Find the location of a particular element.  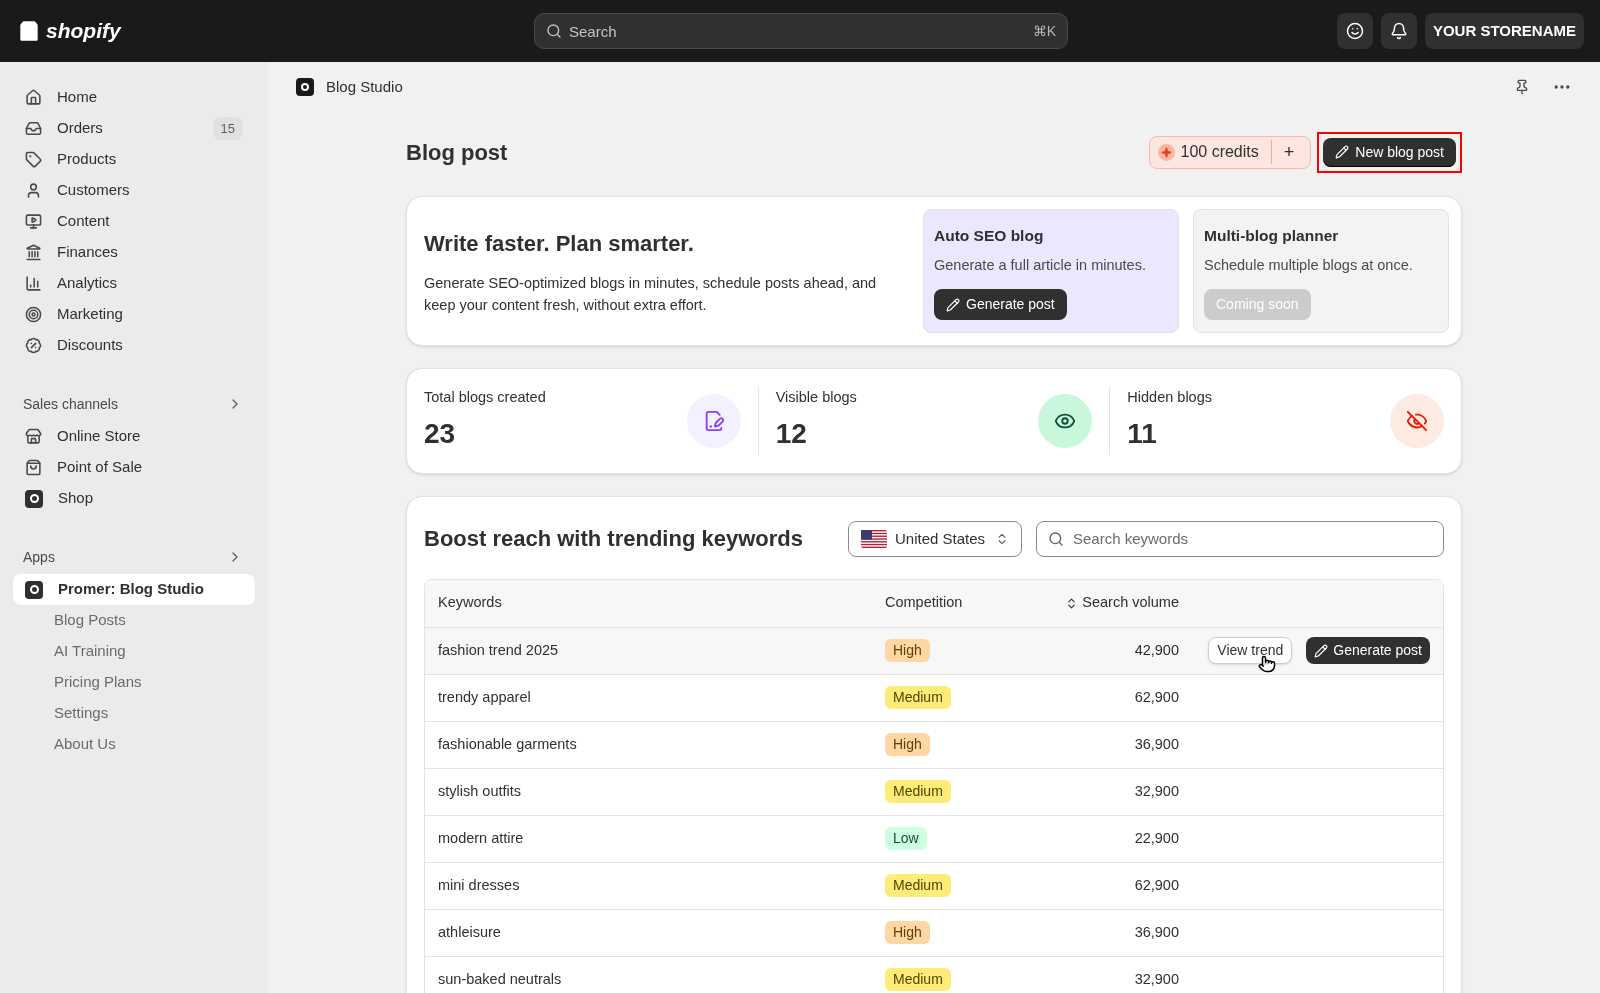

store-button: YOUR STORENAME is located at coordinates (1504, 31).